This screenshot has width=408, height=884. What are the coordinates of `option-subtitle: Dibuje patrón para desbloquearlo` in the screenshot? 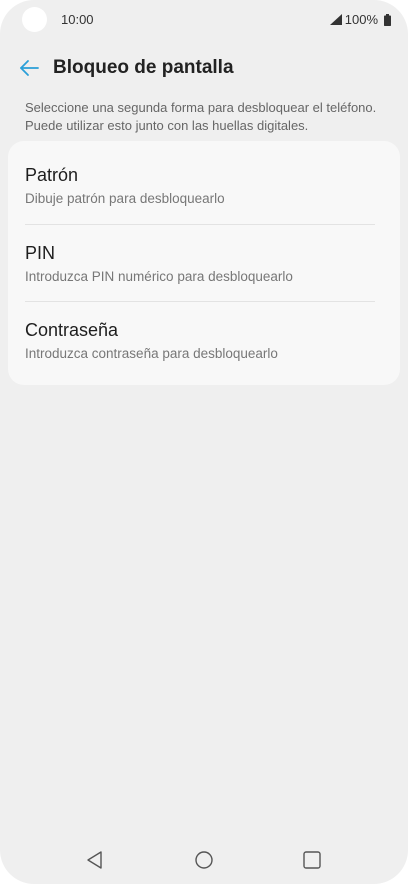 It's located at (125, 198).